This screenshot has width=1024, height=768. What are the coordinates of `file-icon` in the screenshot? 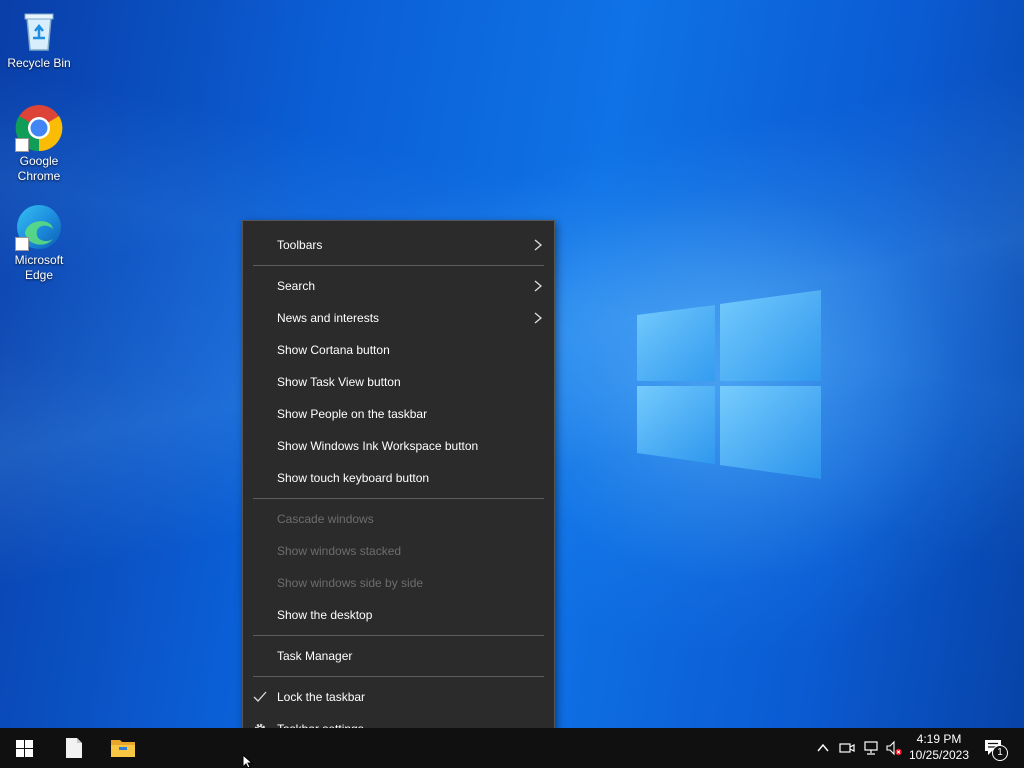 It's located at (74, 748).